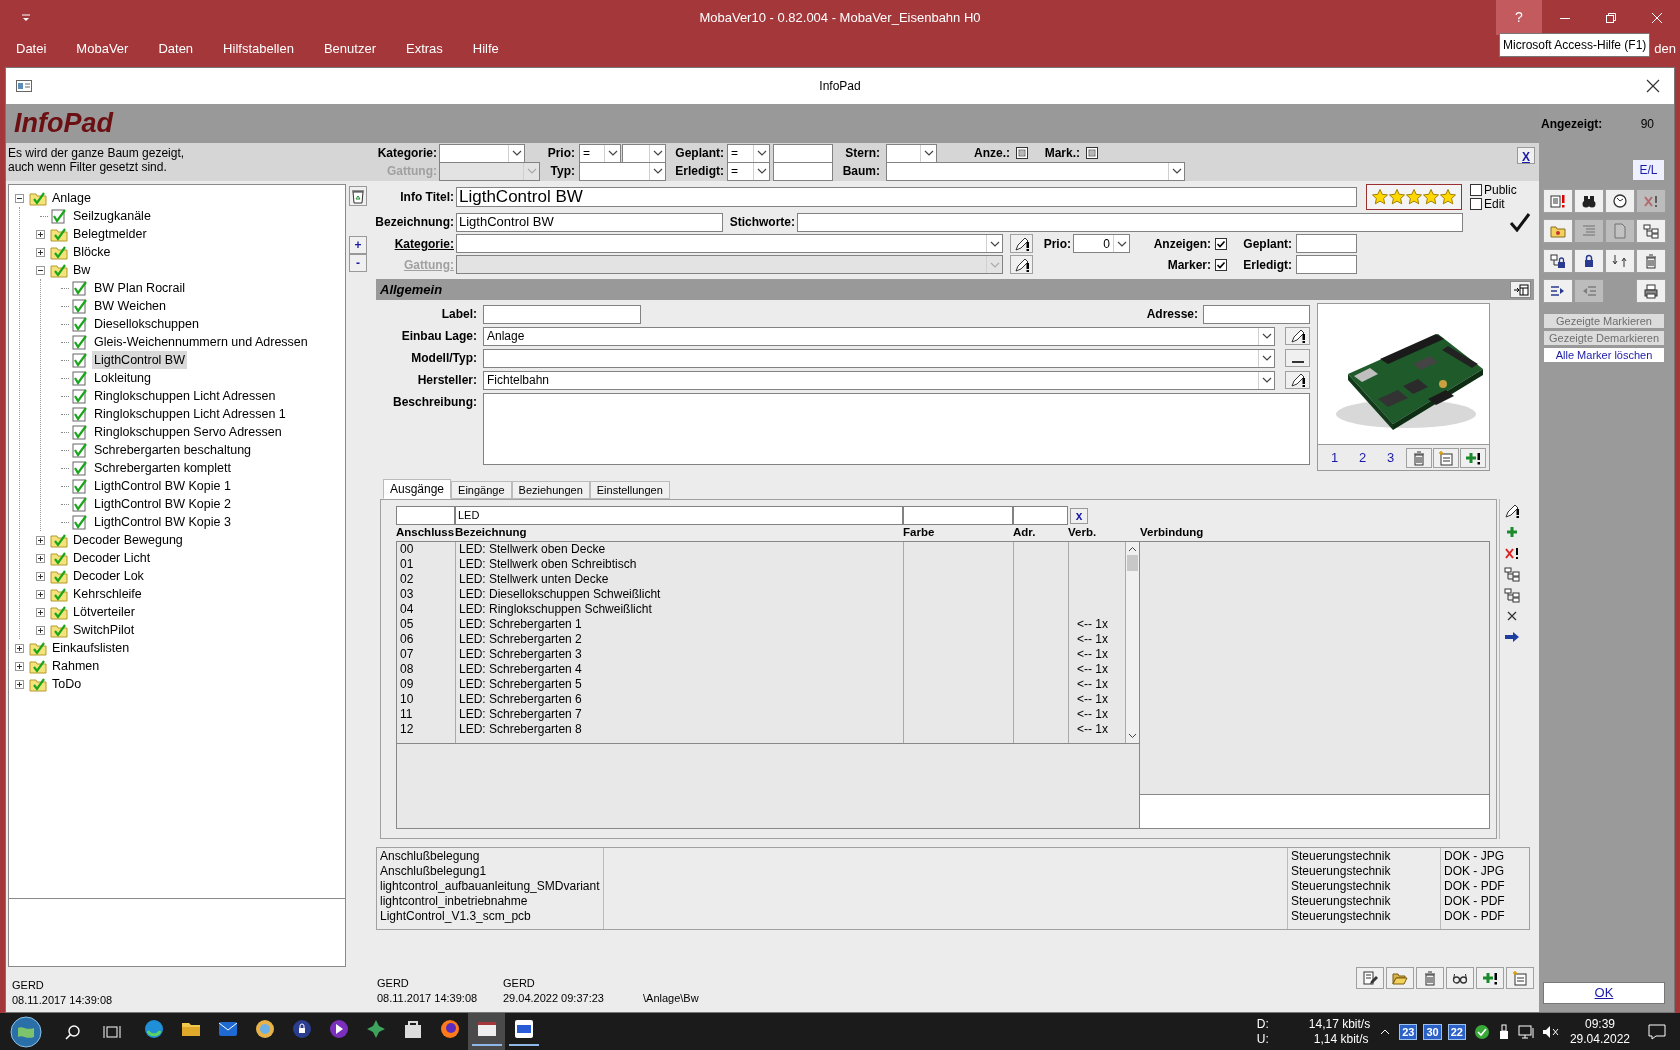 This screenshot has width=1680, height=1050. Describe the element at coordinates (188, 432) in the screenshot. I see `tree-item: Ringlokschuppen Servo Adressen` at that location.